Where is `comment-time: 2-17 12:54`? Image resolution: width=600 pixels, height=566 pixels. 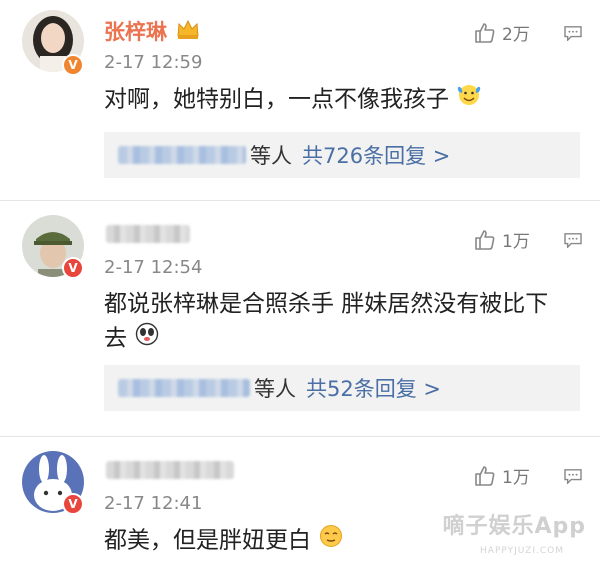 comment-time: 2-17 12:54 is located at coordinates (153, 267).